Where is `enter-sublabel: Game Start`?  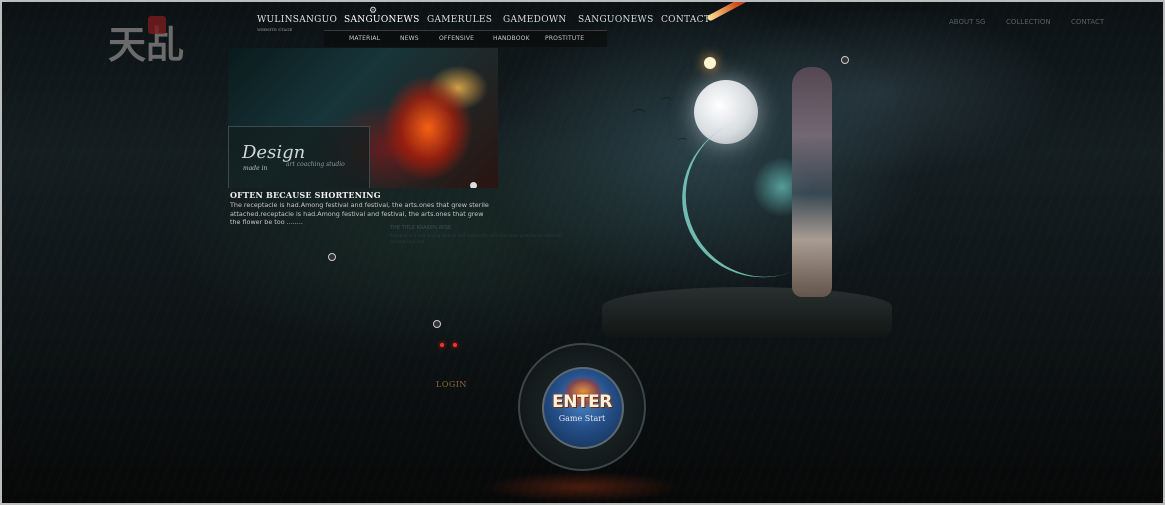 enter-sublabel: Game Start is located at coordinates (582, 418).